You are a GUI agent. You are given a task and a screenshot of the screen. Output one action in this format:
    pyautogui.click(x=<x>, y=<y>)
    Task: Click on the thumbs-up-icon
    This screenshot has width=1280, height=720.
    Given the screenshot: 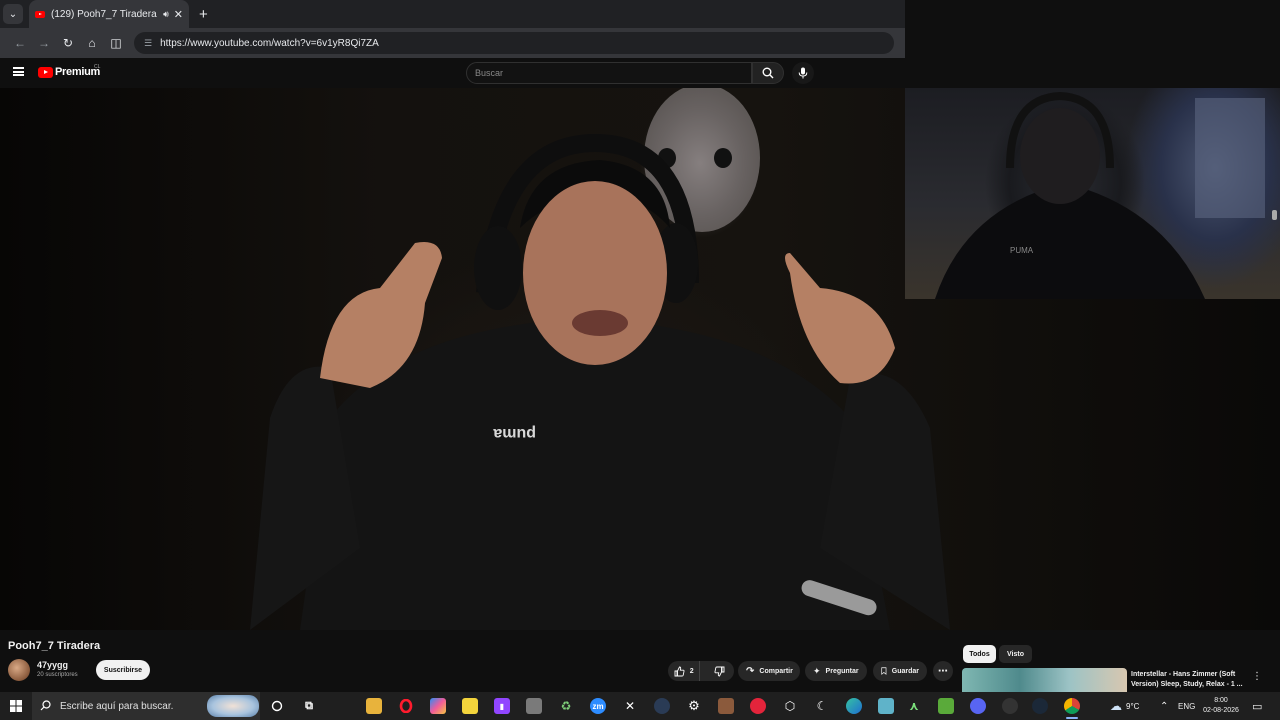 What is the action you would take?
    pyautogui.click(x=679, y=671)
    